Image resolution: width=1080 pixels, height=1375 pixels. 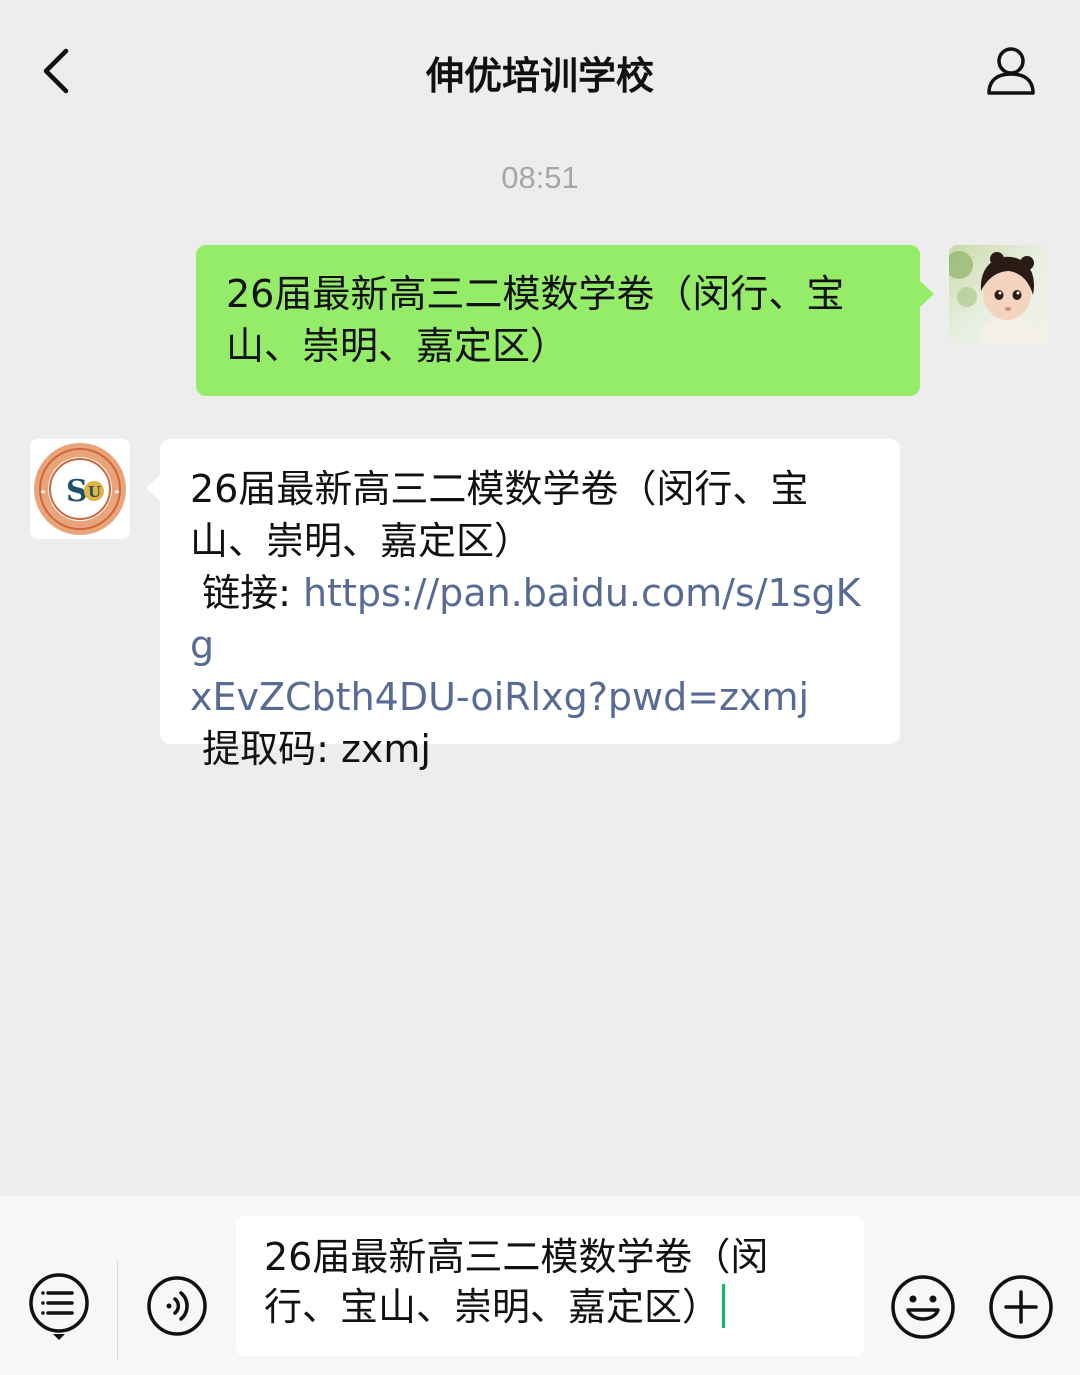 I want to click on emoji-icon, so click(x=923, y=1307).